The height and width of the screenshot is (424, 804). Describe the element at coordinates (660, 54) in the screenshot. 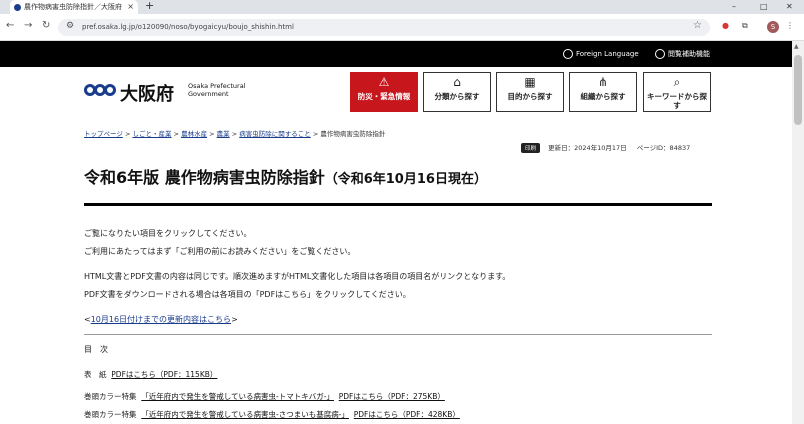

I see `gear-icon` at that location.